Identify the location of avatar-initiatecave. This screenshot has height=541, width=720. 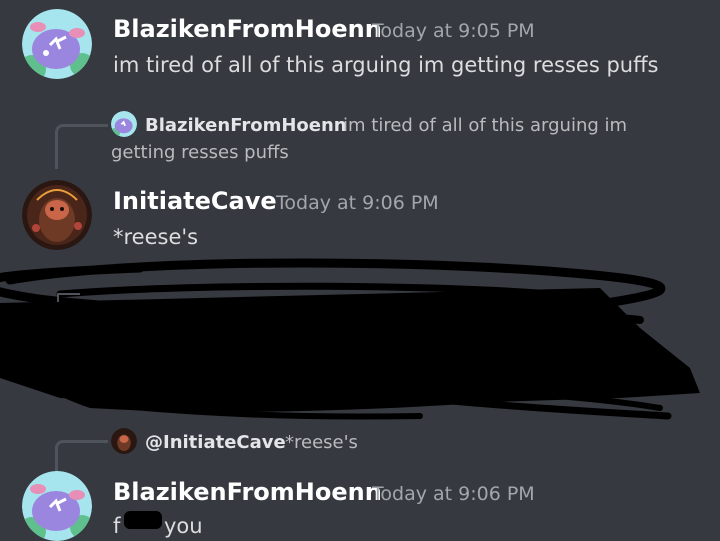
(57, 215).